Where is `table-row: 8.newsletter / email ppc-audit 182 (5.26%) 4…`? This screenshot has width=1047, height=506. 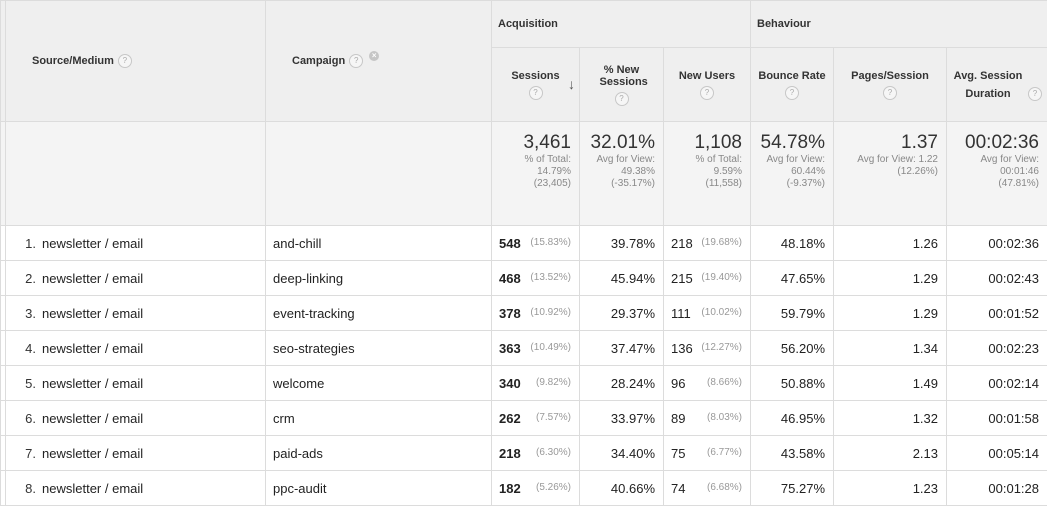
table-row: 8.newsletter / email ppc-audit 182 (5.26%) 4… is located at coordinates (524, 488).